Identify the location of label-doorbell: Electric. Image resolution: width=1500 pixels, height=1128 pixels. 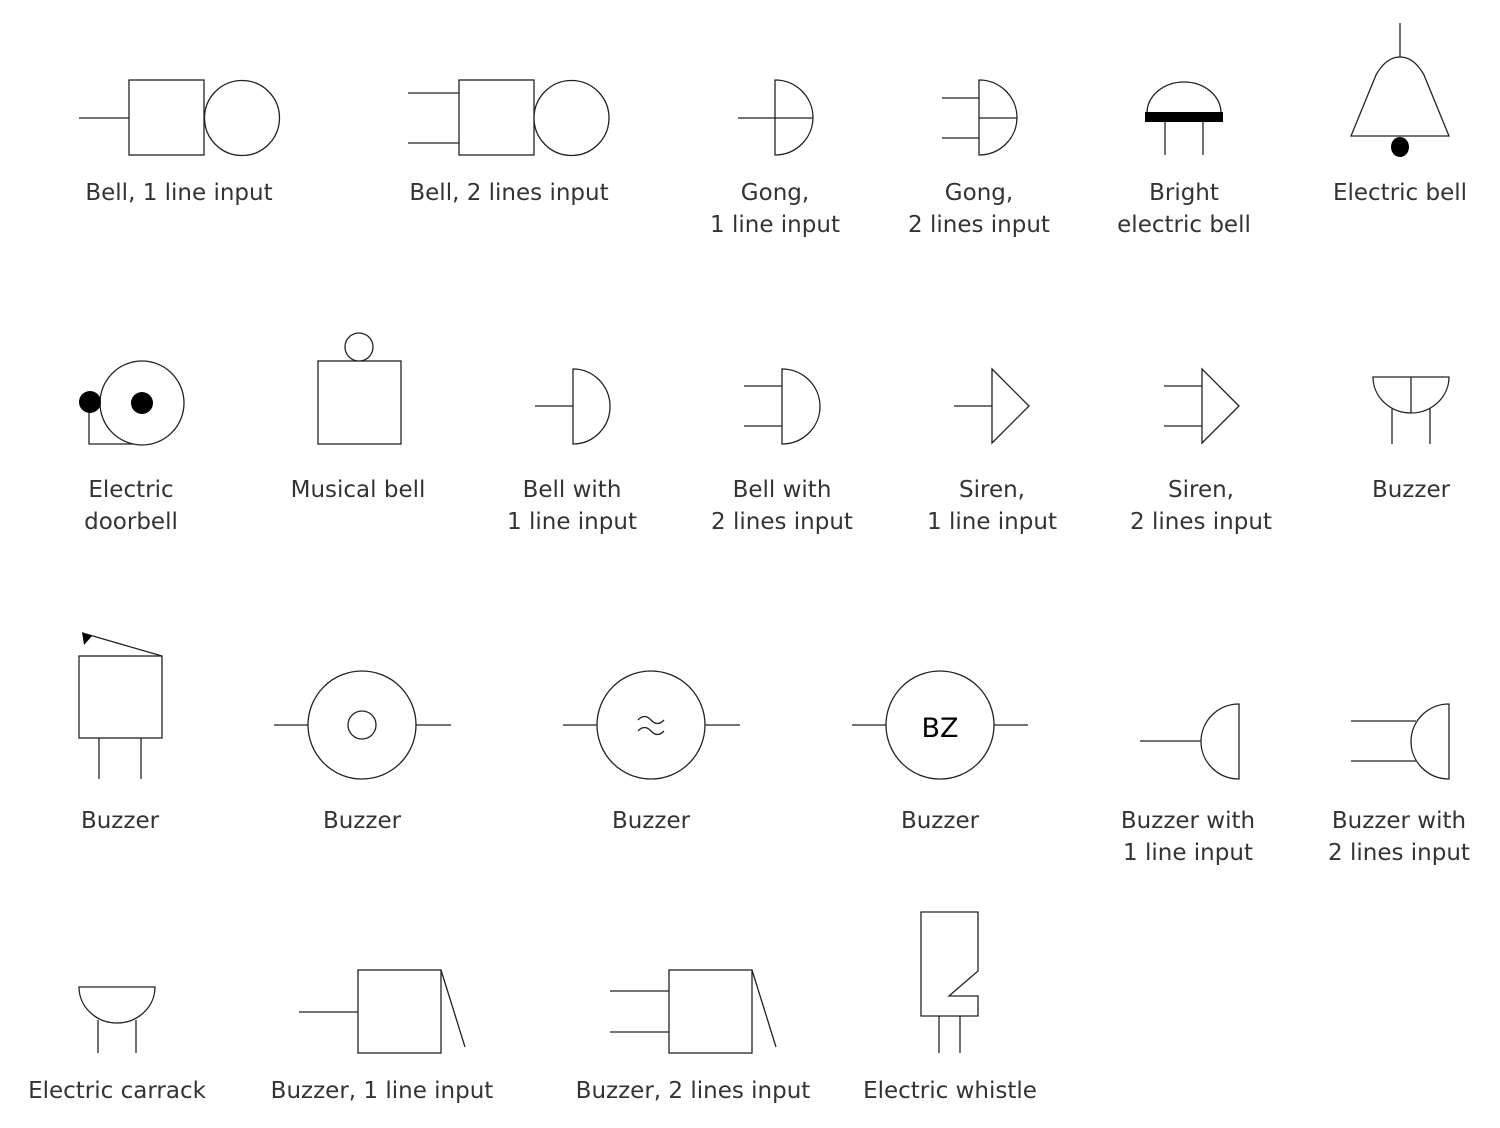
(130, 490).